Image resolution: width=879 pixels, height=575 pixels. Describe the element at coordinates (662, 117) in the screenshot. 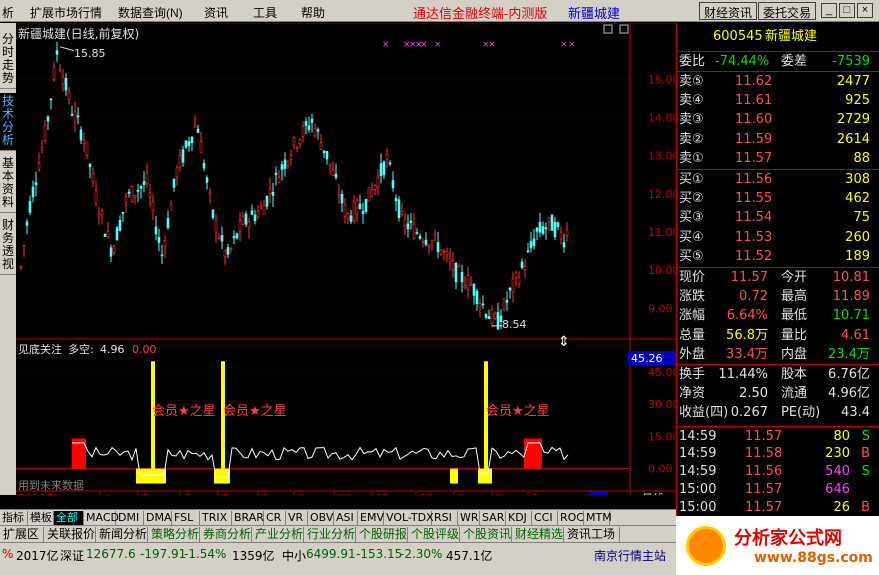

I see `price-tick-label: 14.00` at that location.